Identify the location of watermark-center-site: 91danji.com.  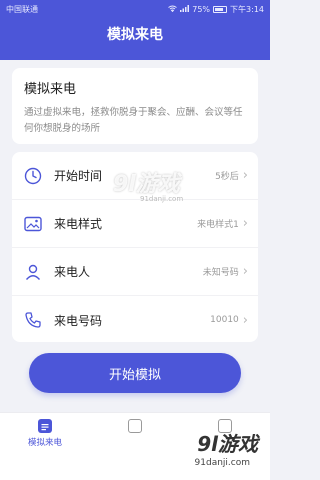
(162, 199).